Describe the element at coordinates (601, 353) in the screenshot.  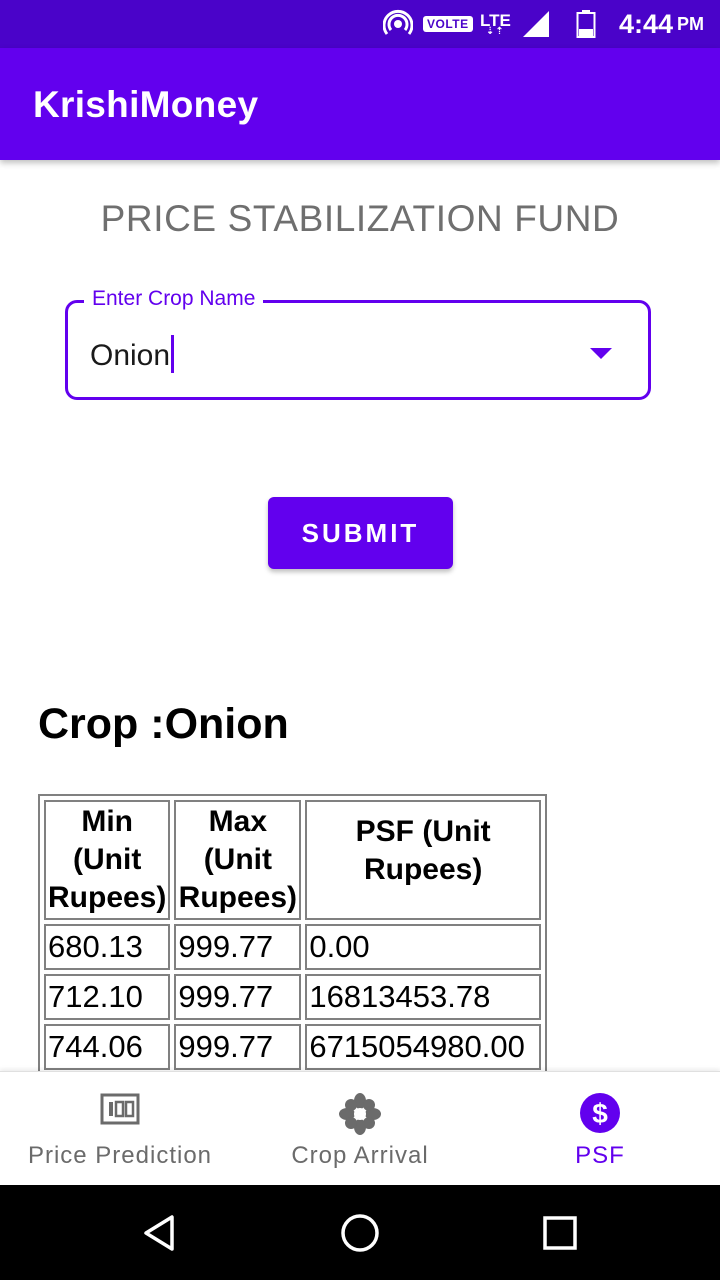
I see `dropdown-arrow-icon` at that location.